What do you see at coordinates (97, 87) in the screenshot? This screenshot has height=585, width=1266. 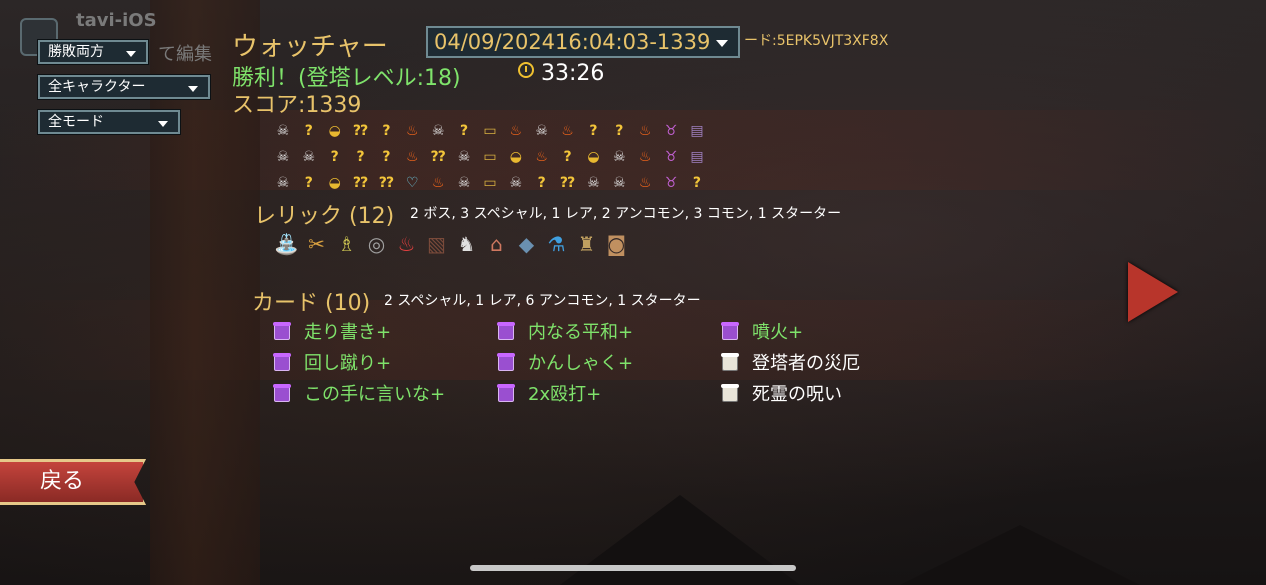 I see `character-filter-value: 全キャラクター` at bounding box center [97, 87].